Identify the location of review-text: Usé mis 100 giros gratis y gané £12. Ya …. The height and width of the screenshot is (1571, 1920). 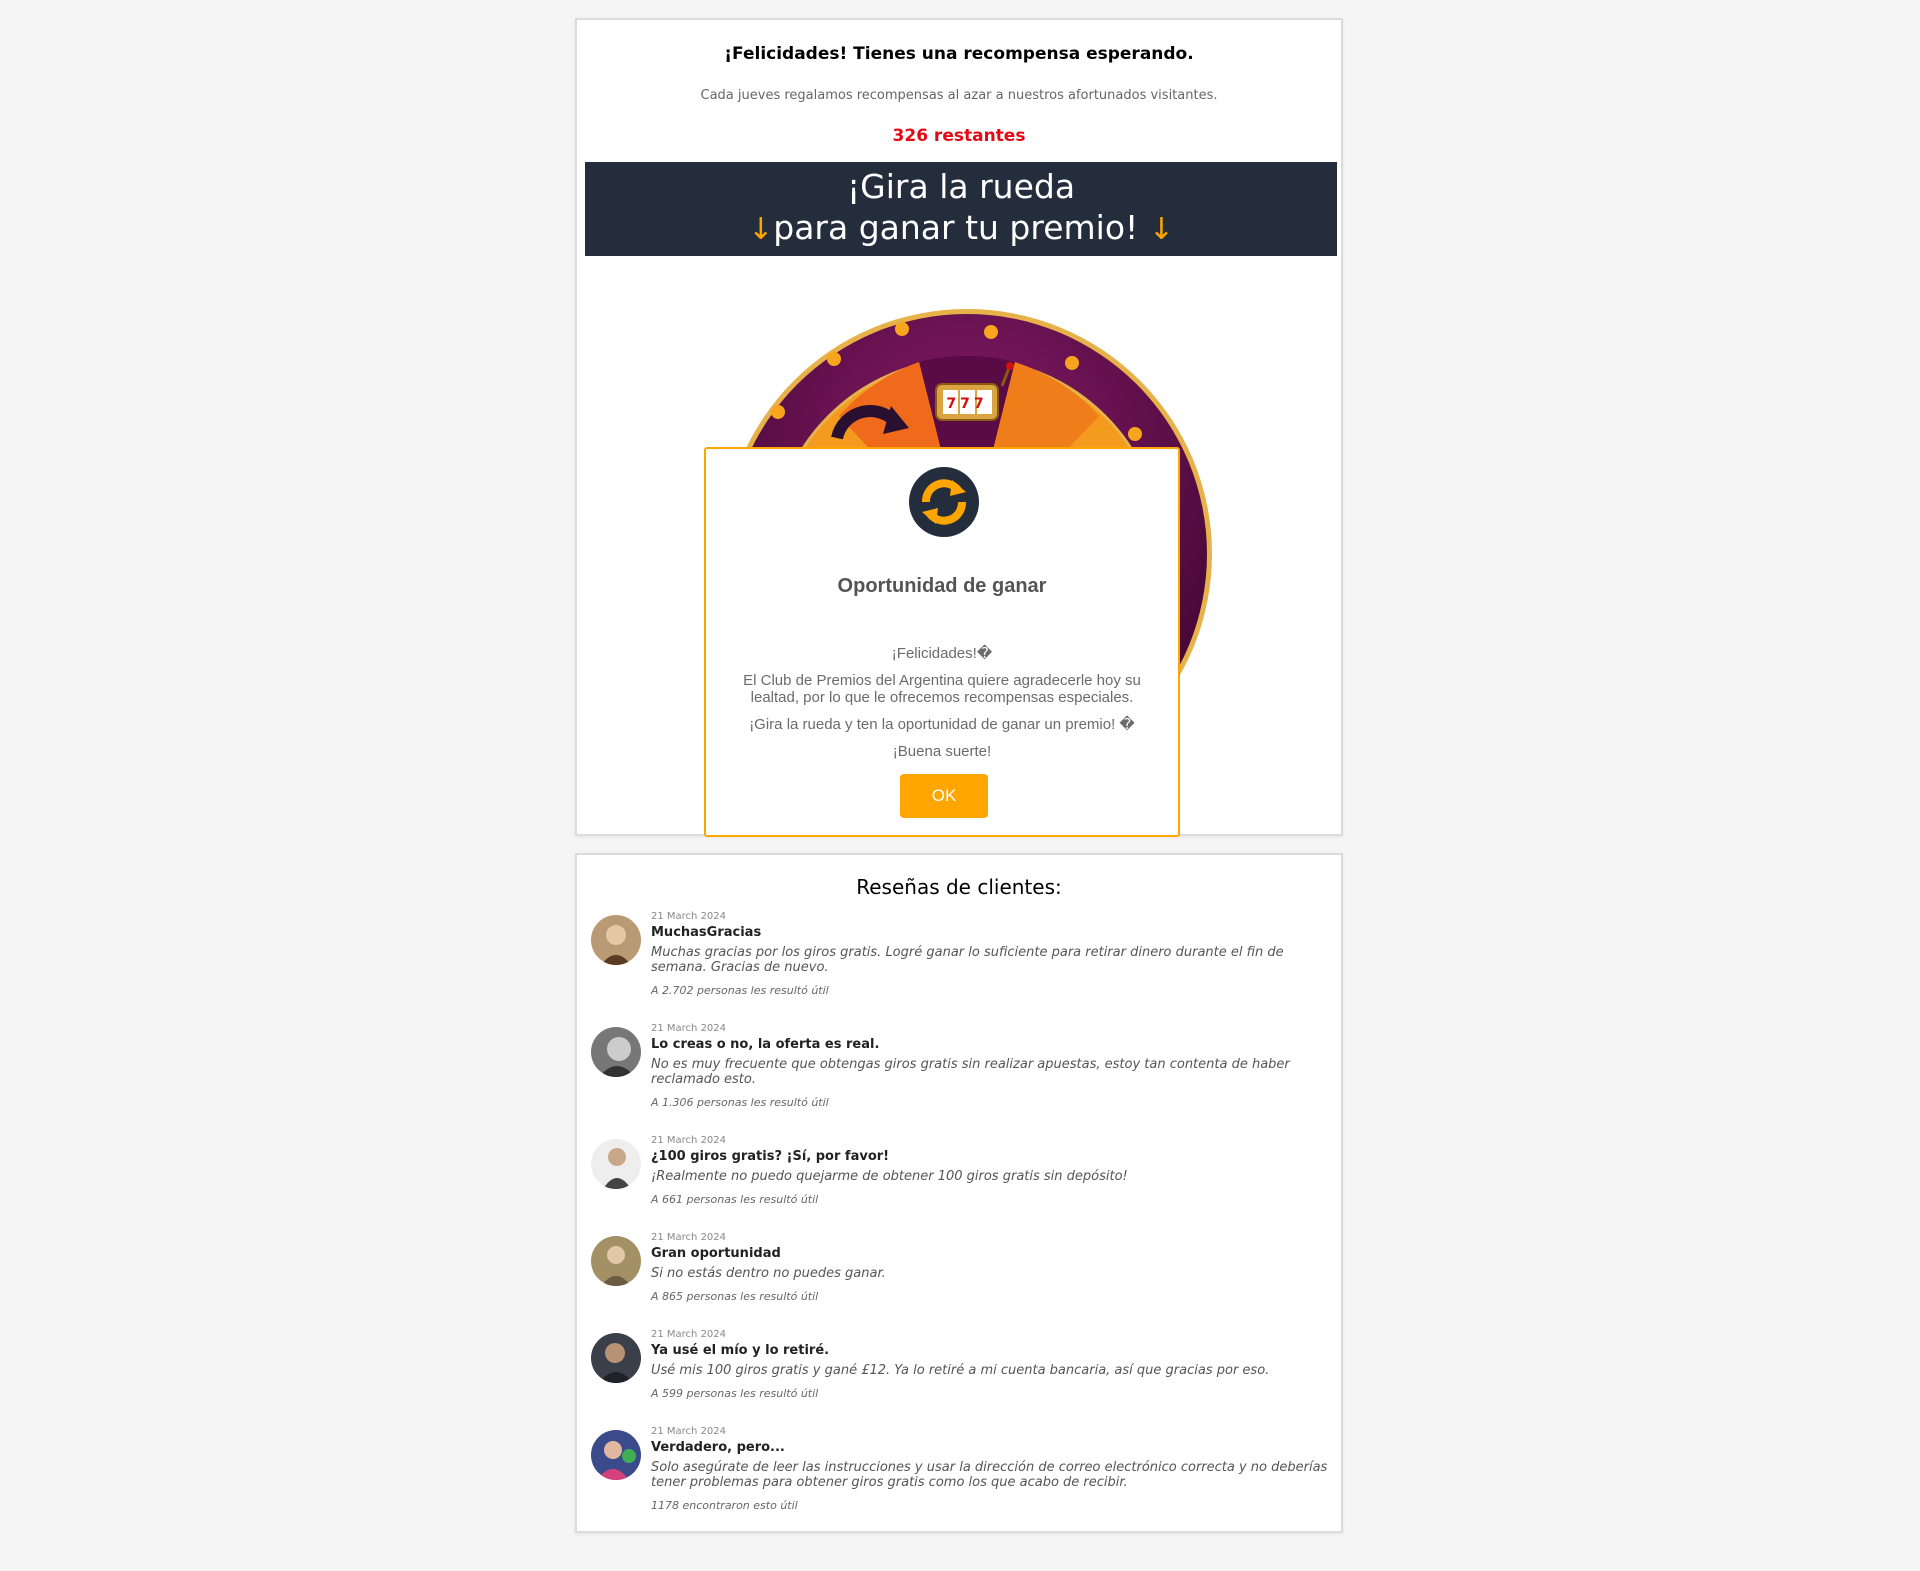
(960, 1370).